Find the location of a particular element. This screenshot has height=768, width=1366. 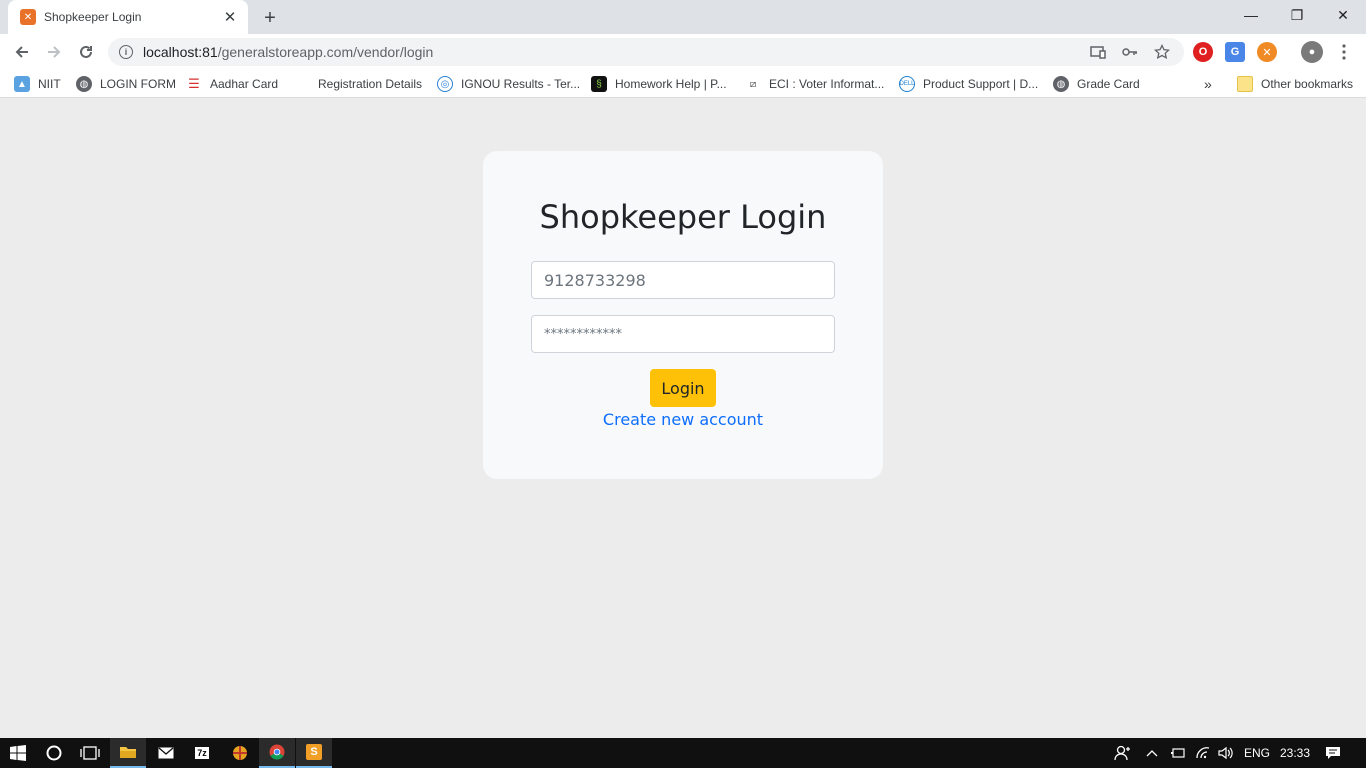

menu-kebab-icon is located at coordinates (1344, 52).